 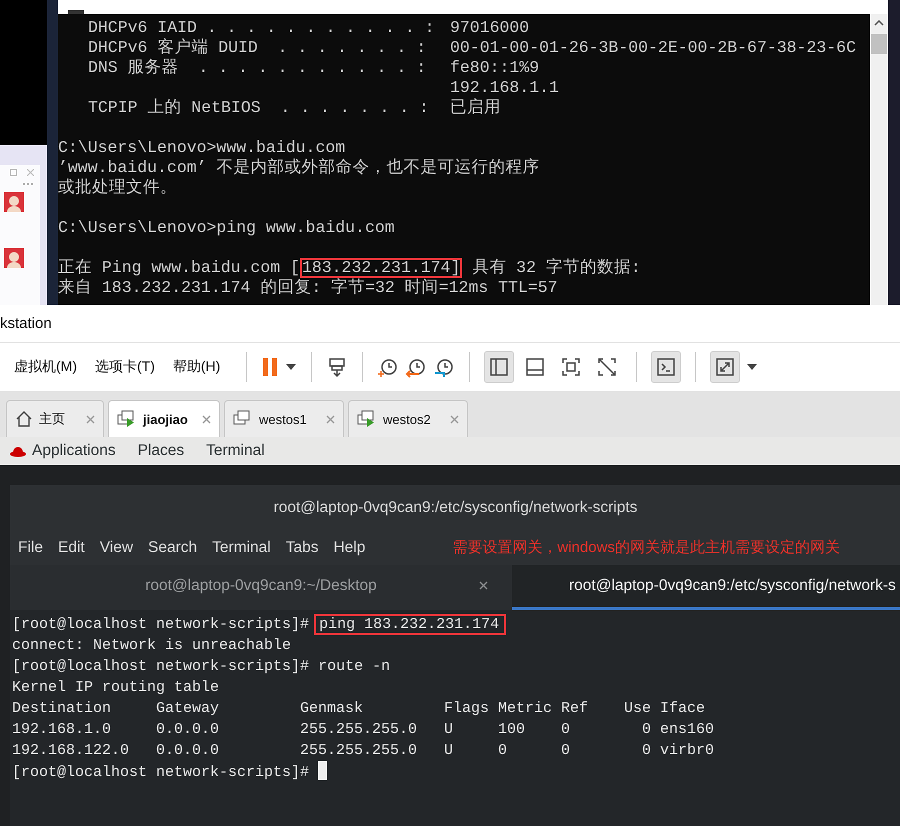 I want to click on config-value: 已启用, so click(x=475, y=108).